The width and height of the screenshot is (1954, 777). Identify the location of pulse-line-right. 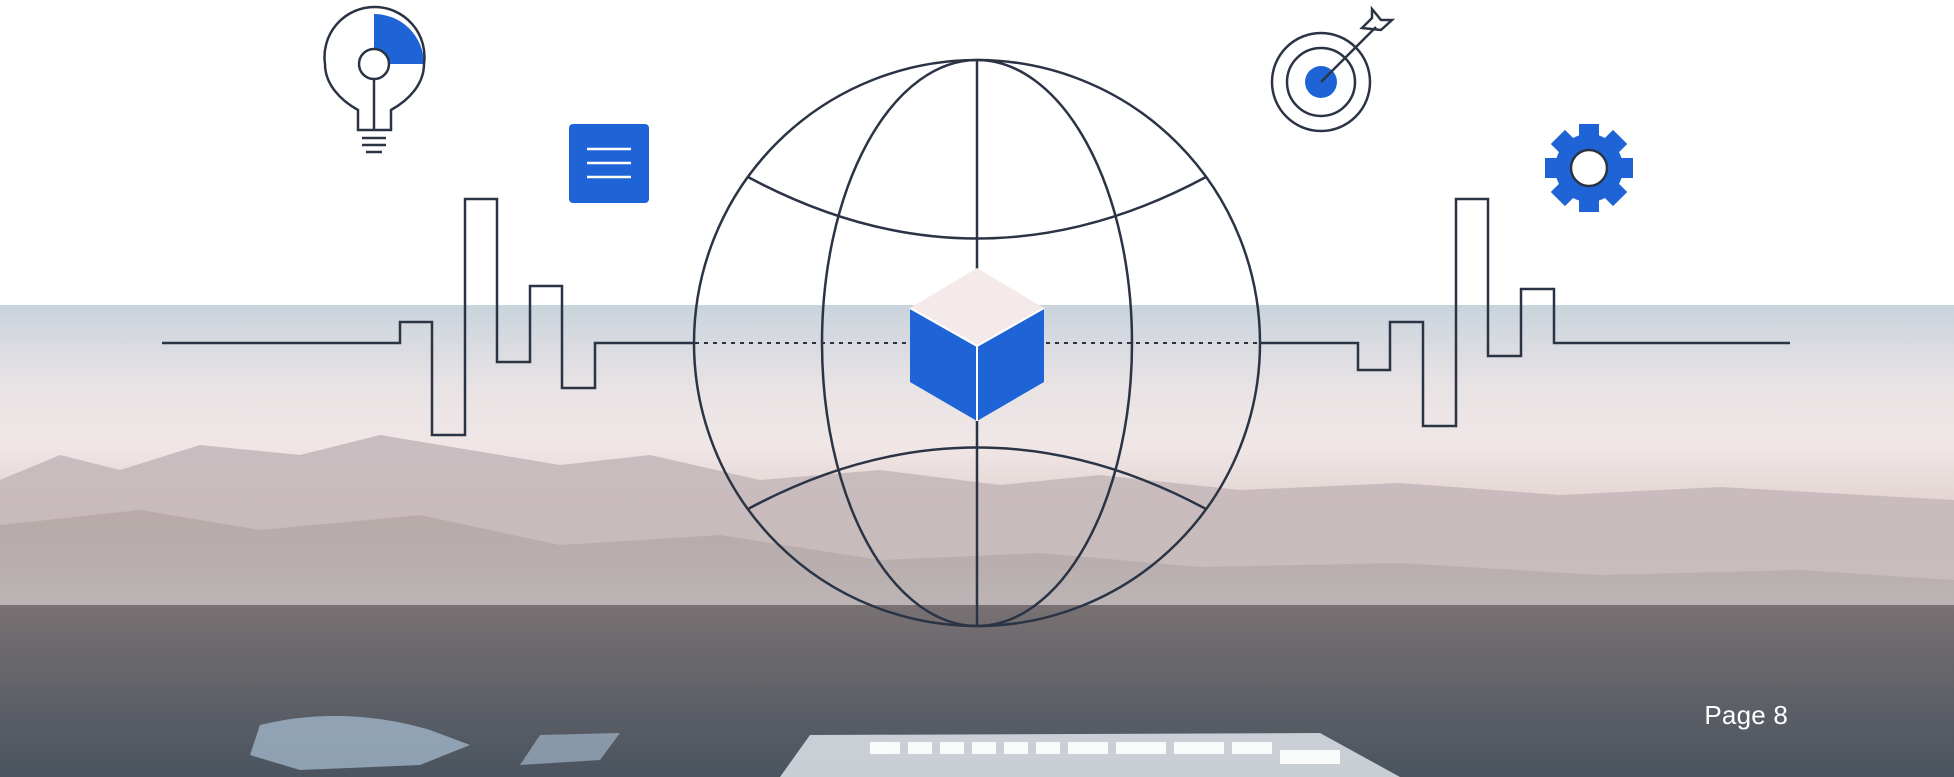
(1525, 312).